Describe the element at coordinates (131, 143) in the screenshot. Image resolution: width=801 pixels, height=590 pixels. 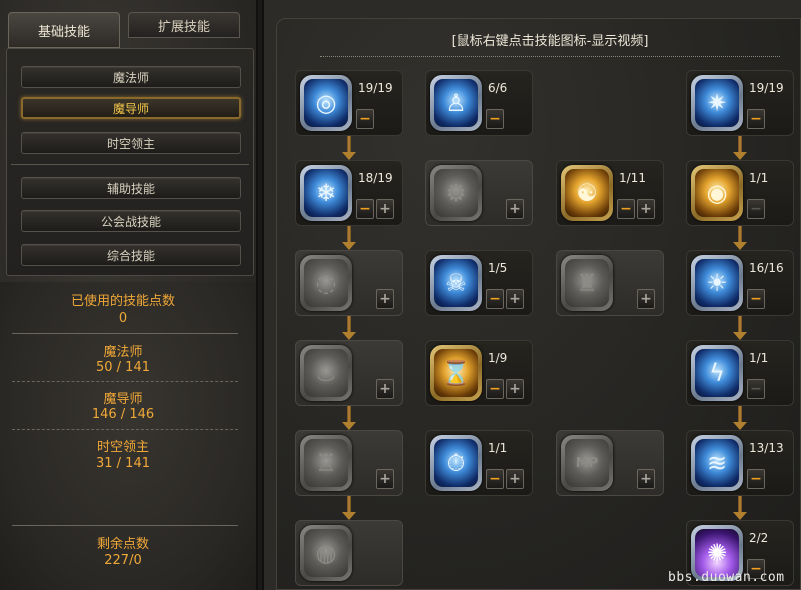
I see `class-button-chronomancer: 时空领主` at that location.